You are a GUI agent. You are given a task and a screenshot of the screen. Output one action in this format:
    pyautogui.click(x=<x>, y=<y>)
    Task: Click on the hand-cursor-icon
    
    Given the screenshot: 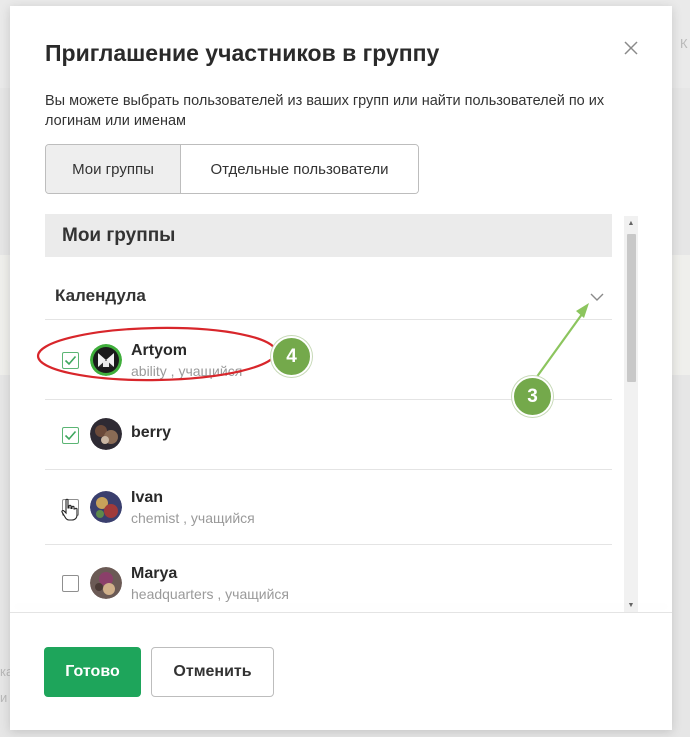 What is the action you would take?
    pyautogui.click(x=69, y=509)
    